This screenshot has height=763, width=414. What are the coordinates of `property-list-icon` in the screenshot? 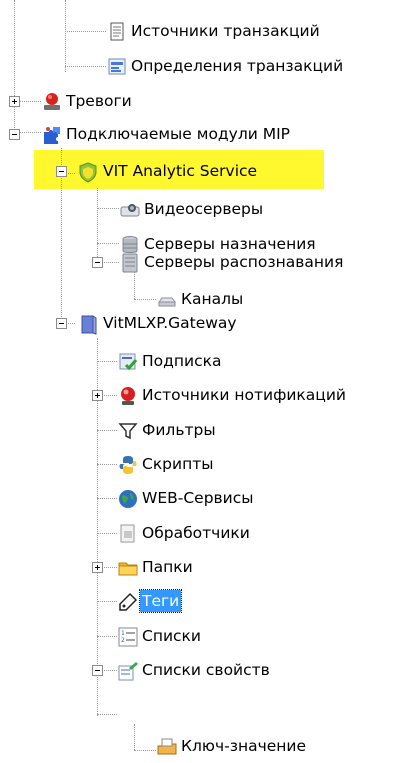 It's located at (128, 671).